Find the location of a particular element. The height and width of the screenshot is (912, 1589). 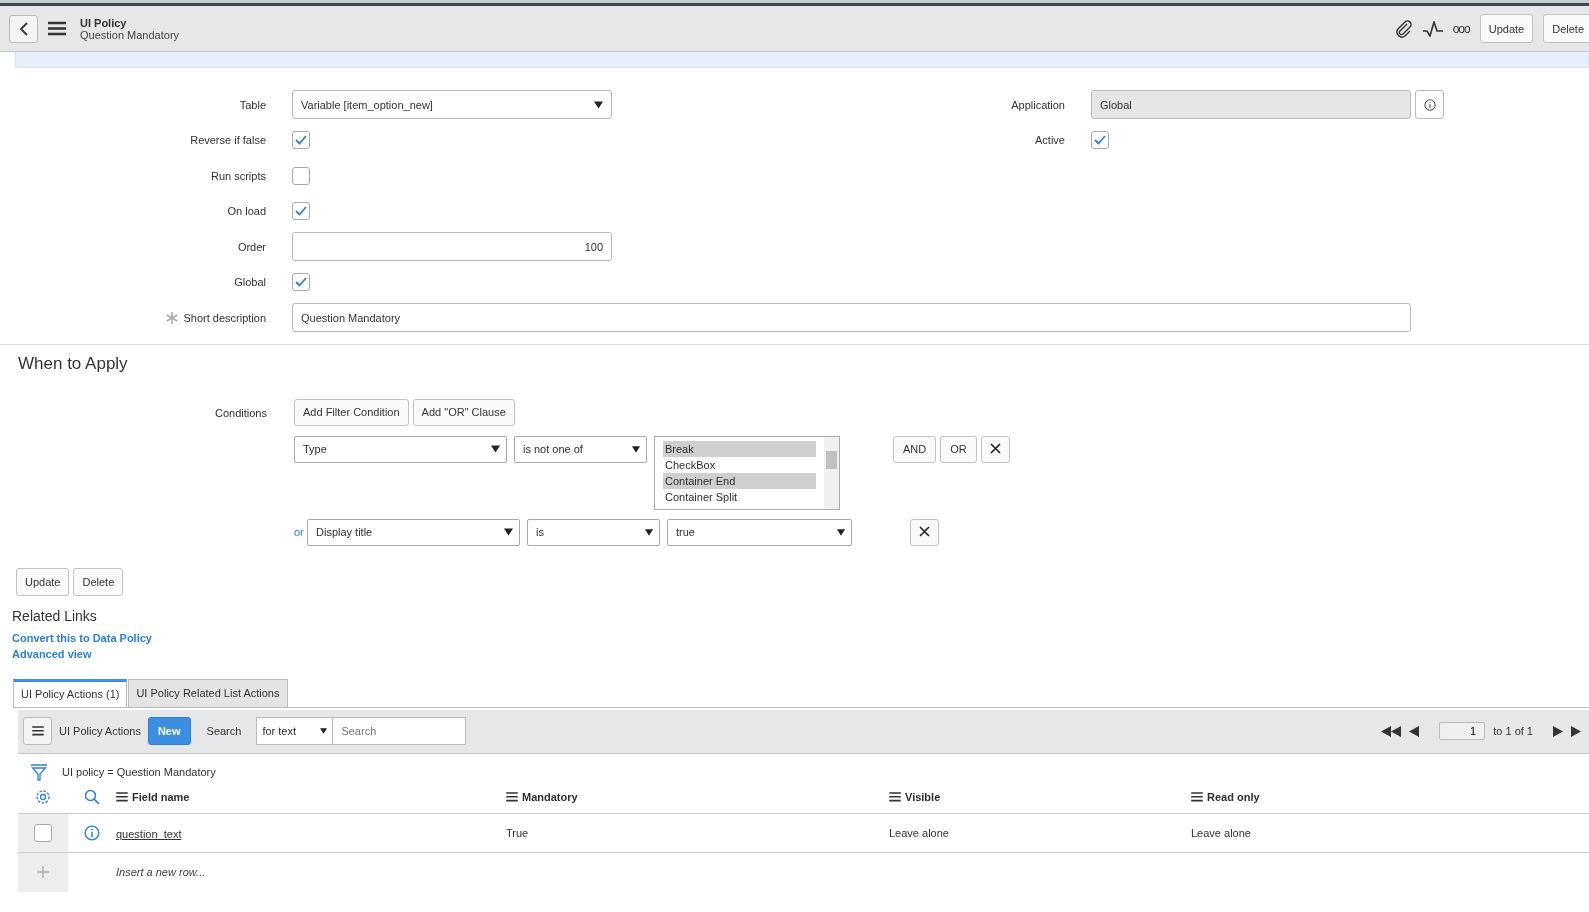

record-name: Question Mandatory is located at coordinates (130, 34).